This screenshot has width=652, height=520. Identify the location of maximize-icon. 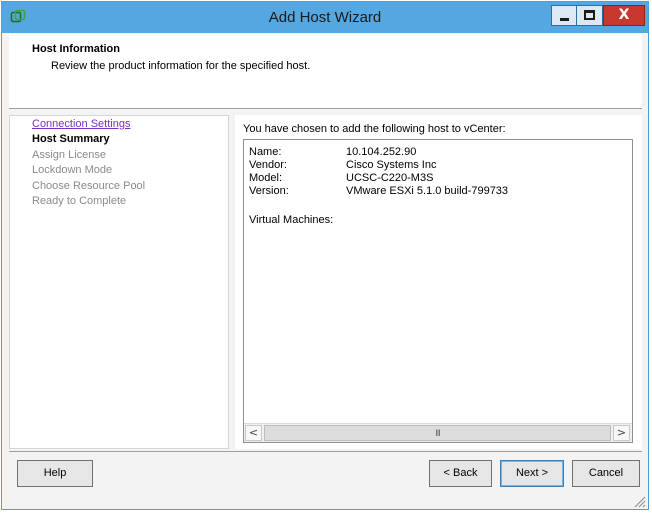
(589, 15).